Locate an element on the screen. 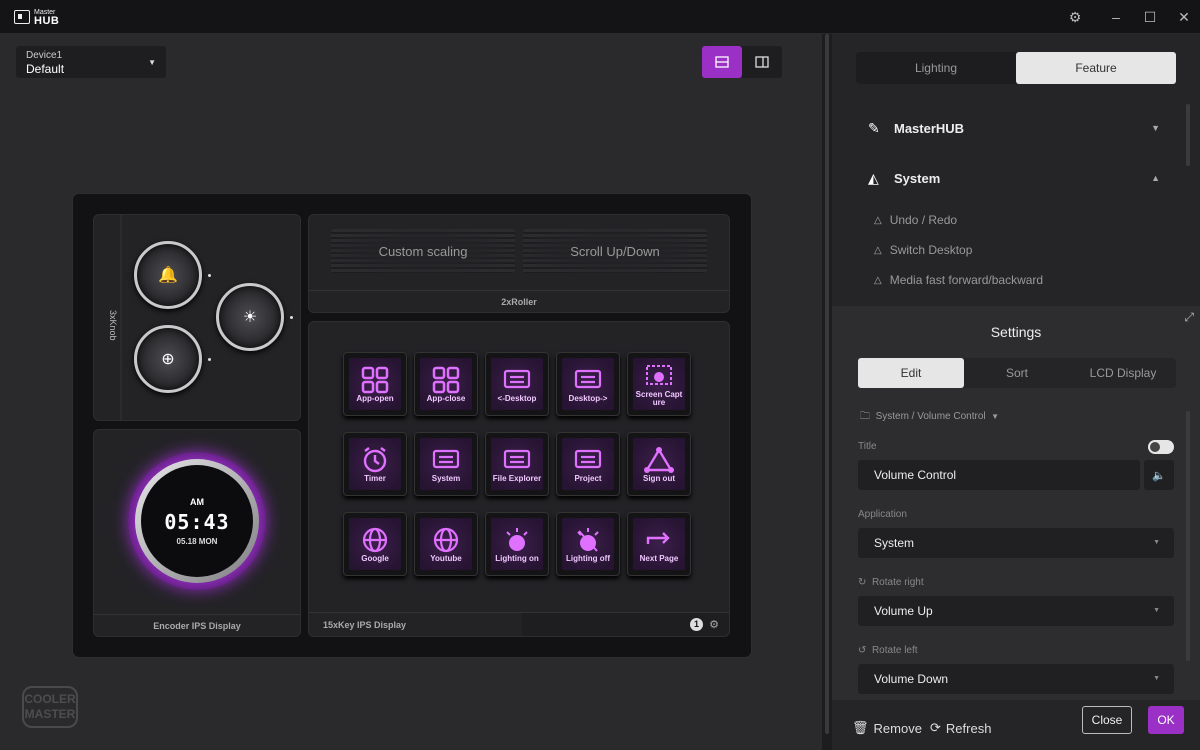 Image resolution: width=1200 pixels, height=750 pixels. key-label: System is located at coordinates (446, 478).